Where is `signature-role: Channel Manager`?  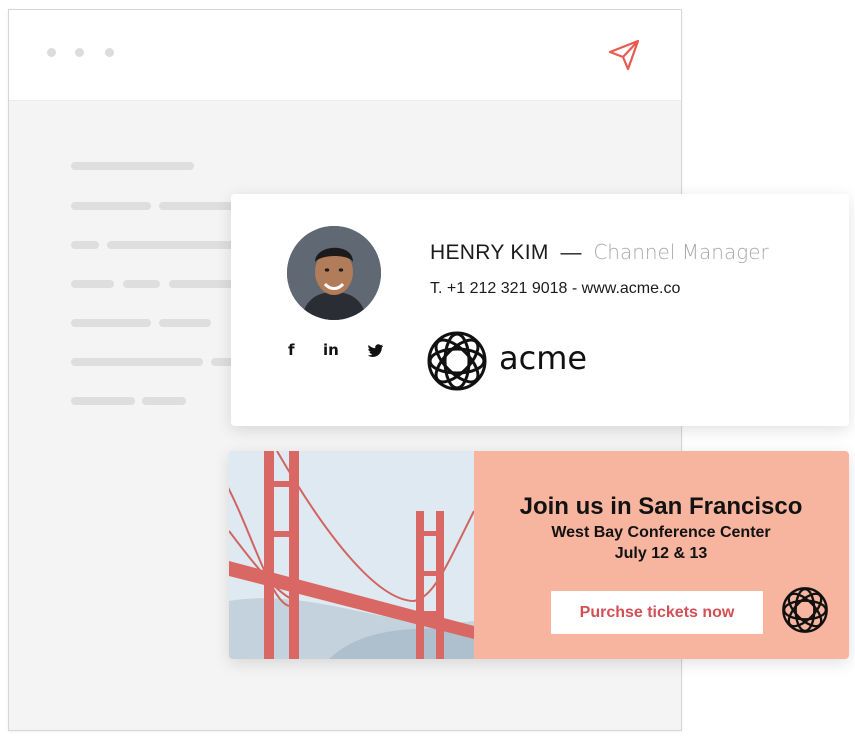
signature-role: Channel Manager is located at coordinates (681, 252).